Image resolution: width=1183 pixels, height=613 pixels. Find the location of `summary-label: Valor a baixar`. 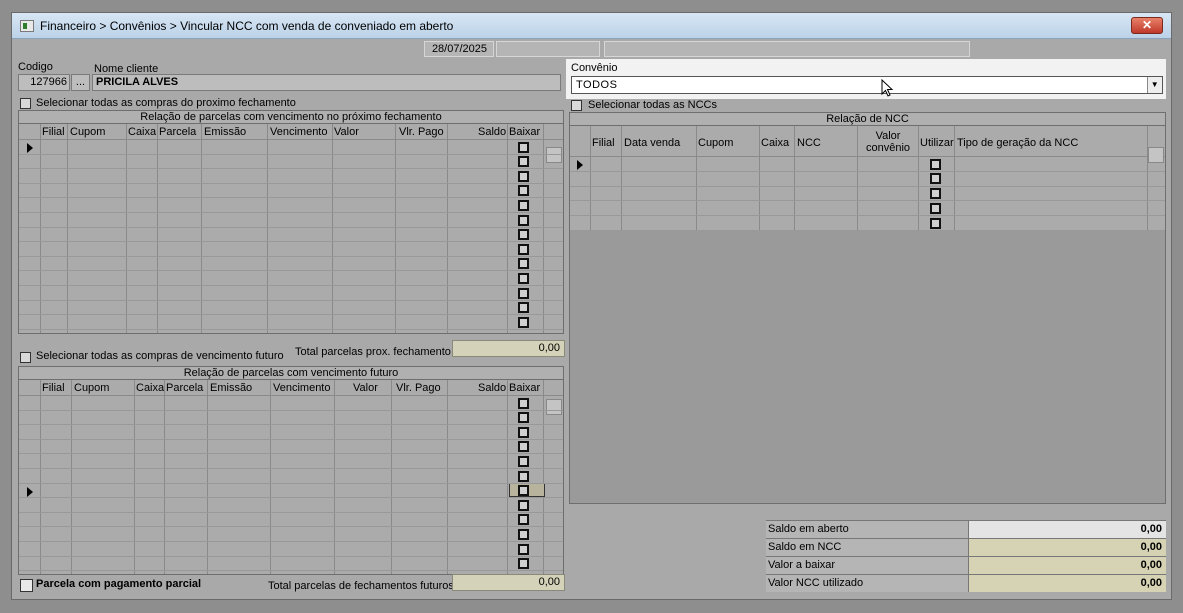

summary-label: Valor a baixar is located at coordinates (867, 565).